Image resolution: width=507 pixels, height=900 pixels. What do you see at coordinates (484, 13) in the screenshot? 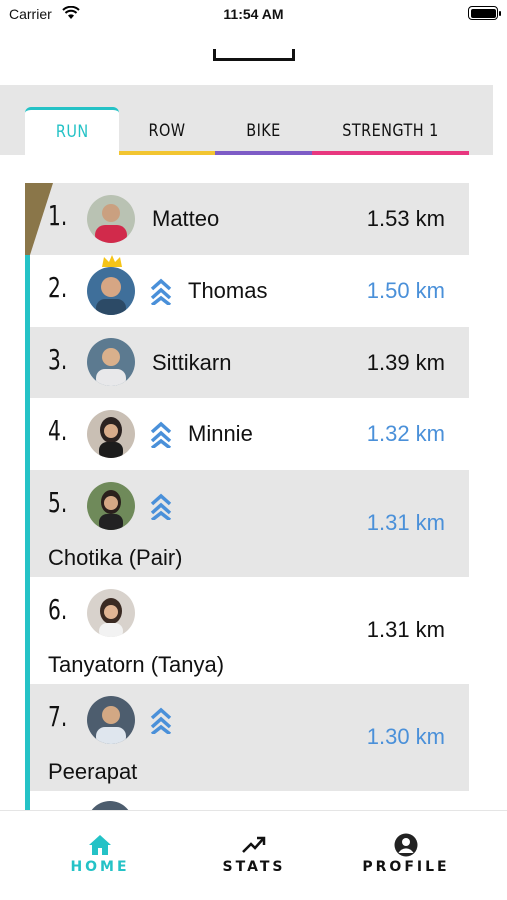
I see `battery-icon` at bounding box center [484, 13].